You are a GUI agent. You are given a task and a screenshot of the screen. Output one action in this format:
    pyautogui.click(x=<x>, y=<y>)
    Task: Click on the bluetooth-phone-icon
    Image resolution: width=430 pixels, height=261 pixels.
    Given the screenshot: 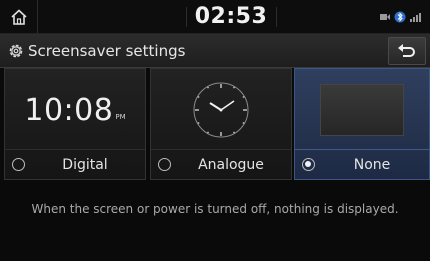 What is the action you would take?
    pyautogui.click(x=400, y=17)
    